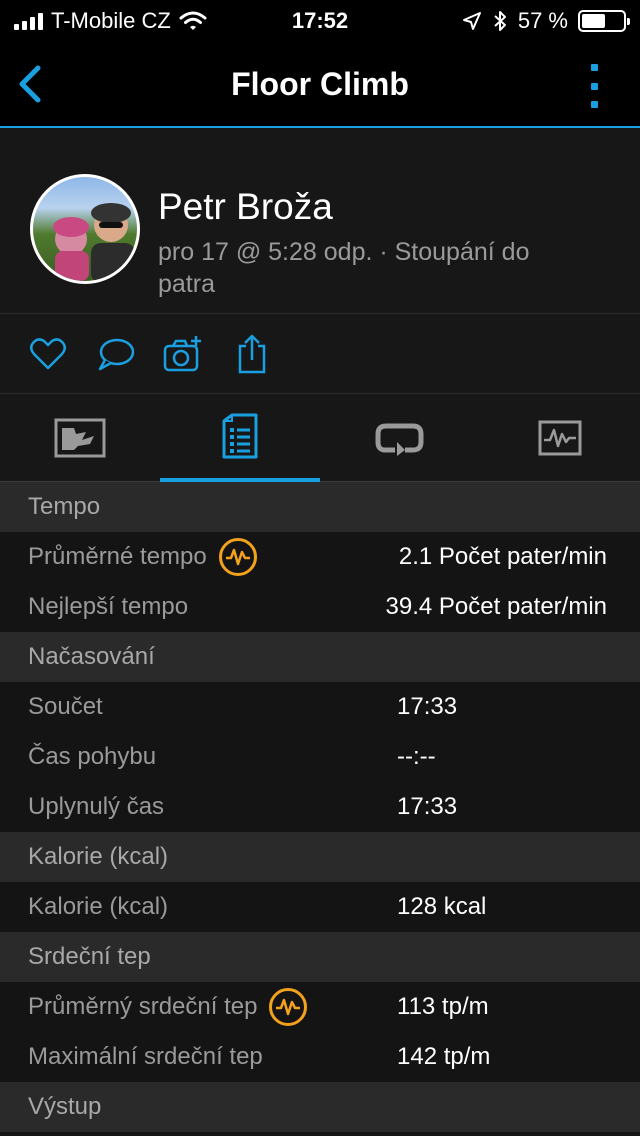 This screenshot has width=640, height=1136. Describe the element at coordinates (320, 907) in the screenshot. I see `row-calories: Kalorie (kcal) 128 kcal` at that location.